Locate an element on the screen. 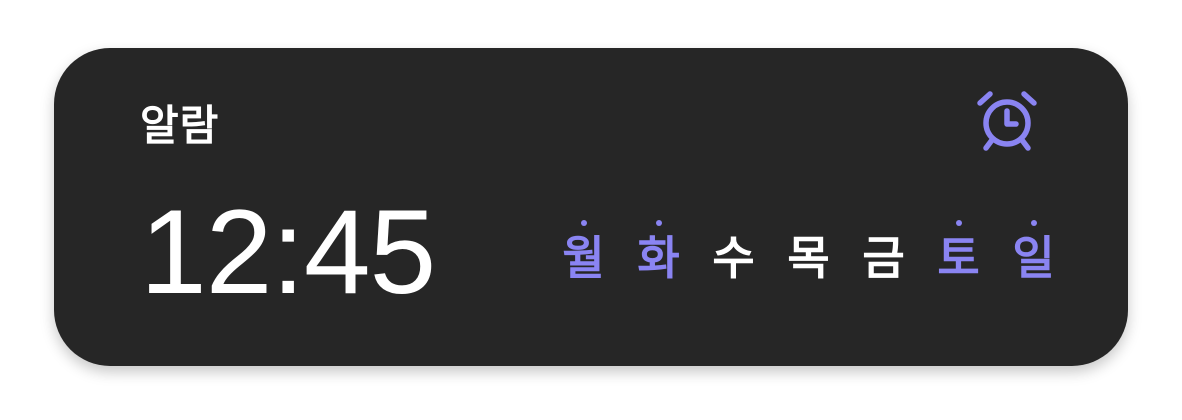  day-label: 목 is located at coordinates (808, 258).